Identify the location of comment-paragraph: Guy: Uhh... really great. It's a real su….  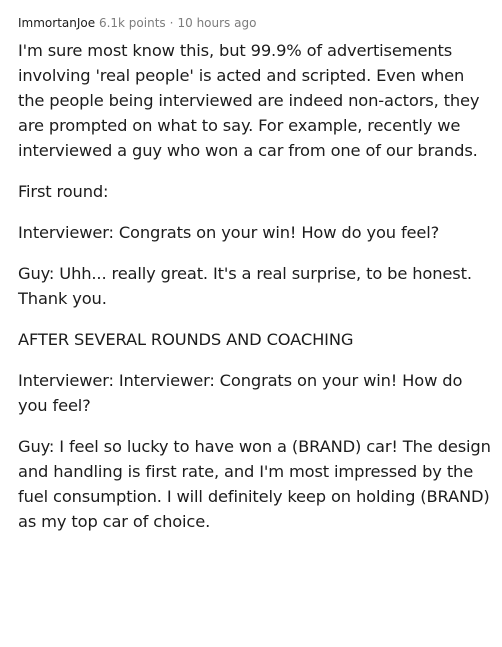
(245, 286).